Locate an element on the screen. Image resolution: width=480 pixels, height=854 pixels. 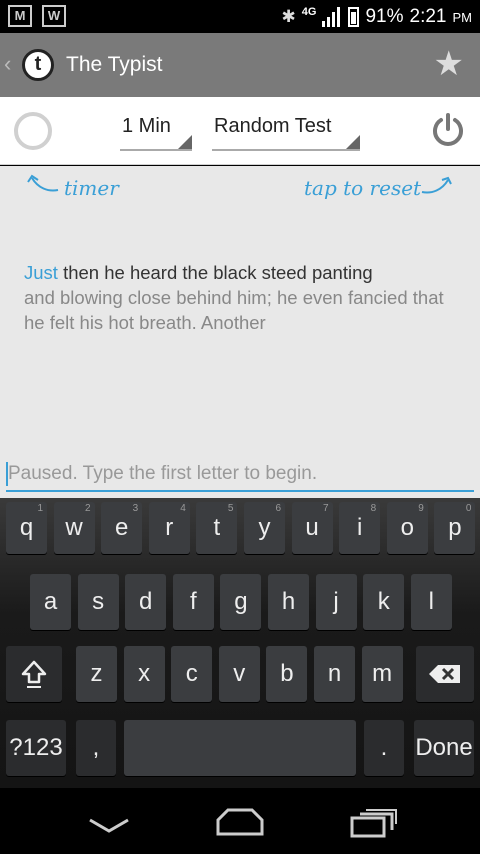
key-y: y6 is located at coordinates (264, 528).